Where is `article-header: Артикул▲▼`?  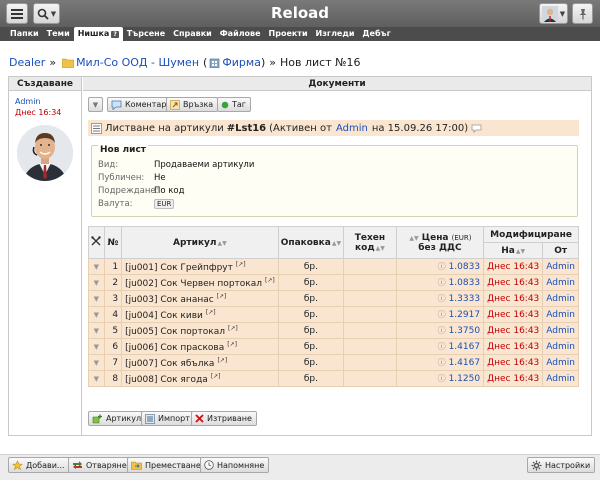
article-header: Артикул▲▼ is located at coordinates (200, 242).